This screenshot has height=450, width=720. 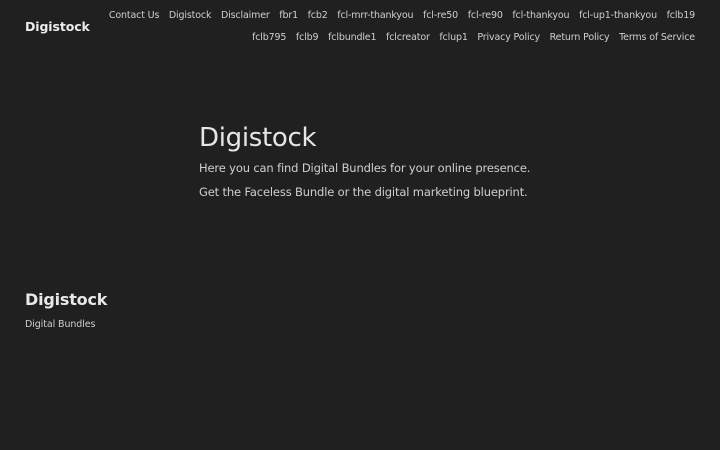 What do you see at coordinates (66, 299) in the screenshot?
I see `footer-site-title: Digistock` at bounding box center [66, 299].